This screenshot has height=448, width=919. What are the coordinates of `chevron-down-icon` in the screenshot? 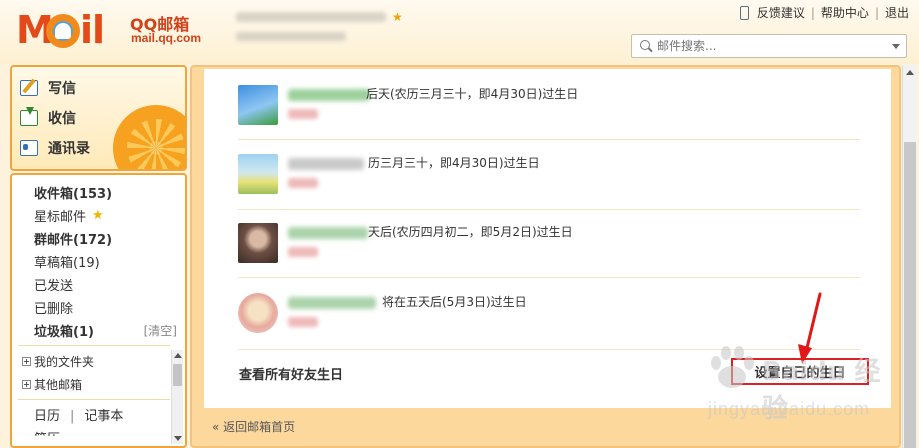 It's located at (896, 46).